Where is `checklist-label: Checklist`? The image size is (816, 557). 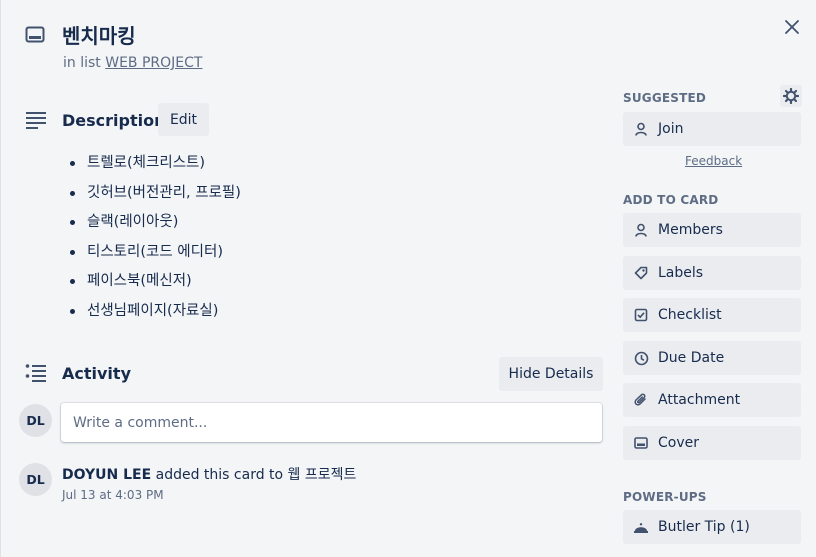 checklist-label: Checklist is located at coordinates (690, 315).